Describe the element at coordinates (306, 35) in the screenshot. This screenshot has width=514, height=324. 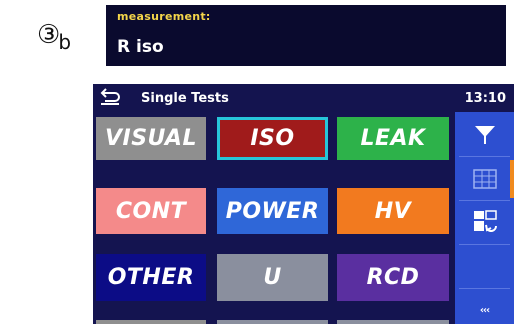
I see `measurement-box: measurement: R iso` at that location.